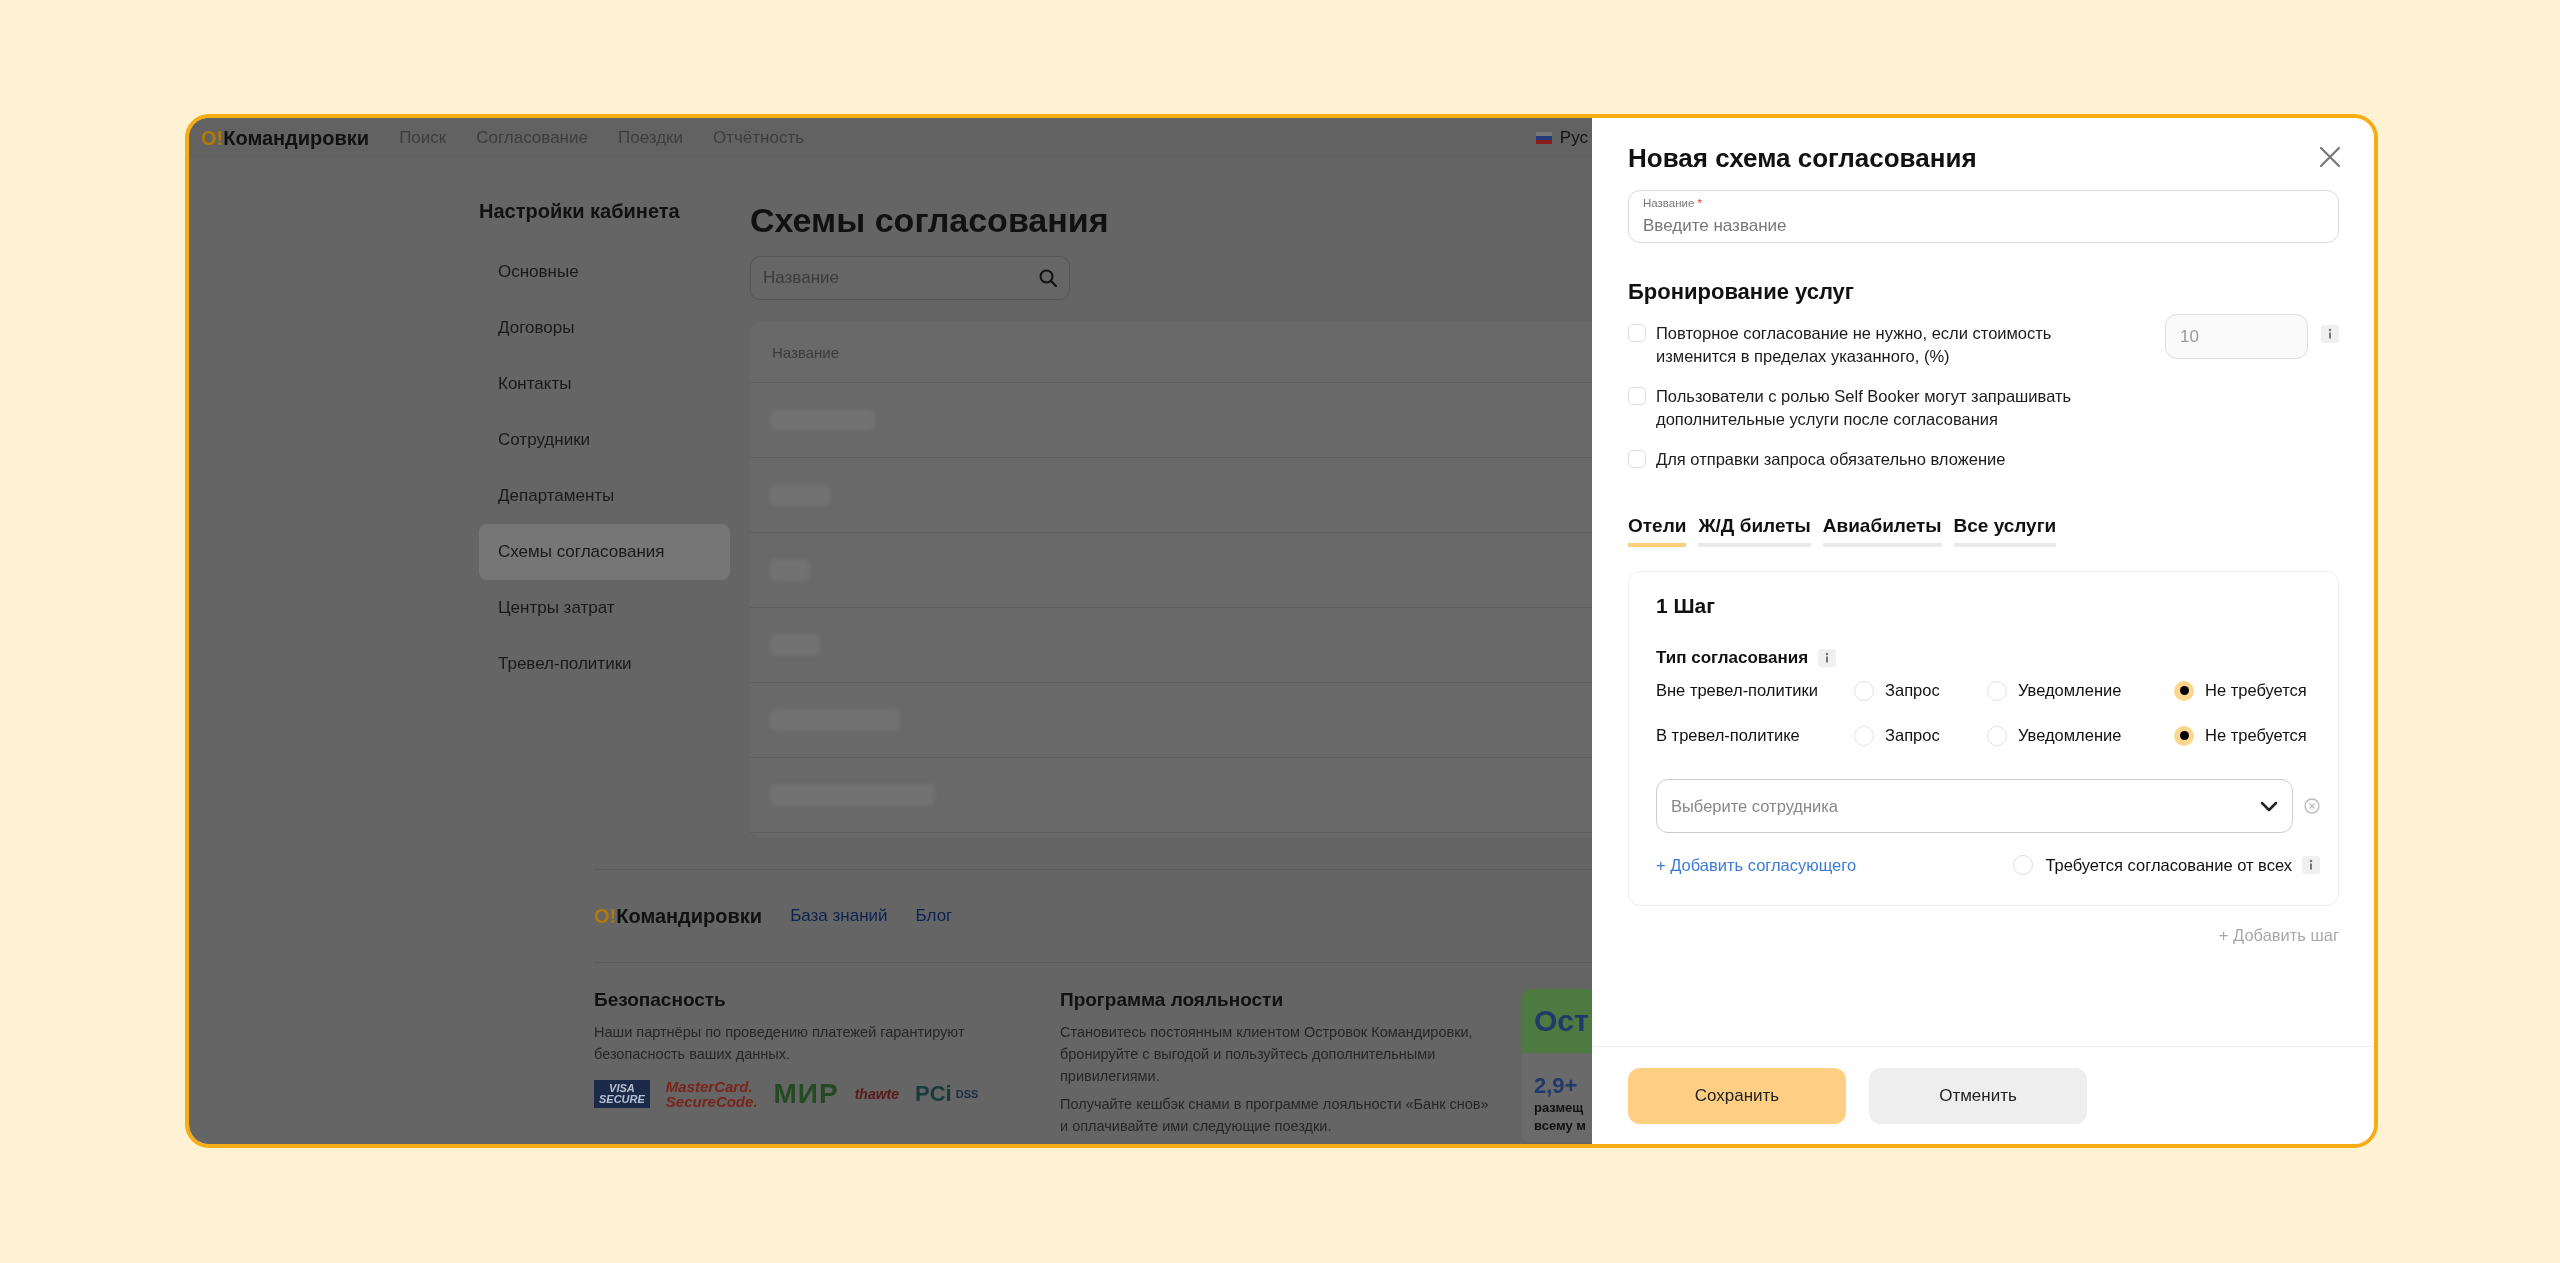 Image resolution: width=2560 pixels, height=1263 pixels. What do you see at coordinates (604, 496) in the screenshot?
I see `sidebar-item: Департаменты` at bounding box center [604, 496].